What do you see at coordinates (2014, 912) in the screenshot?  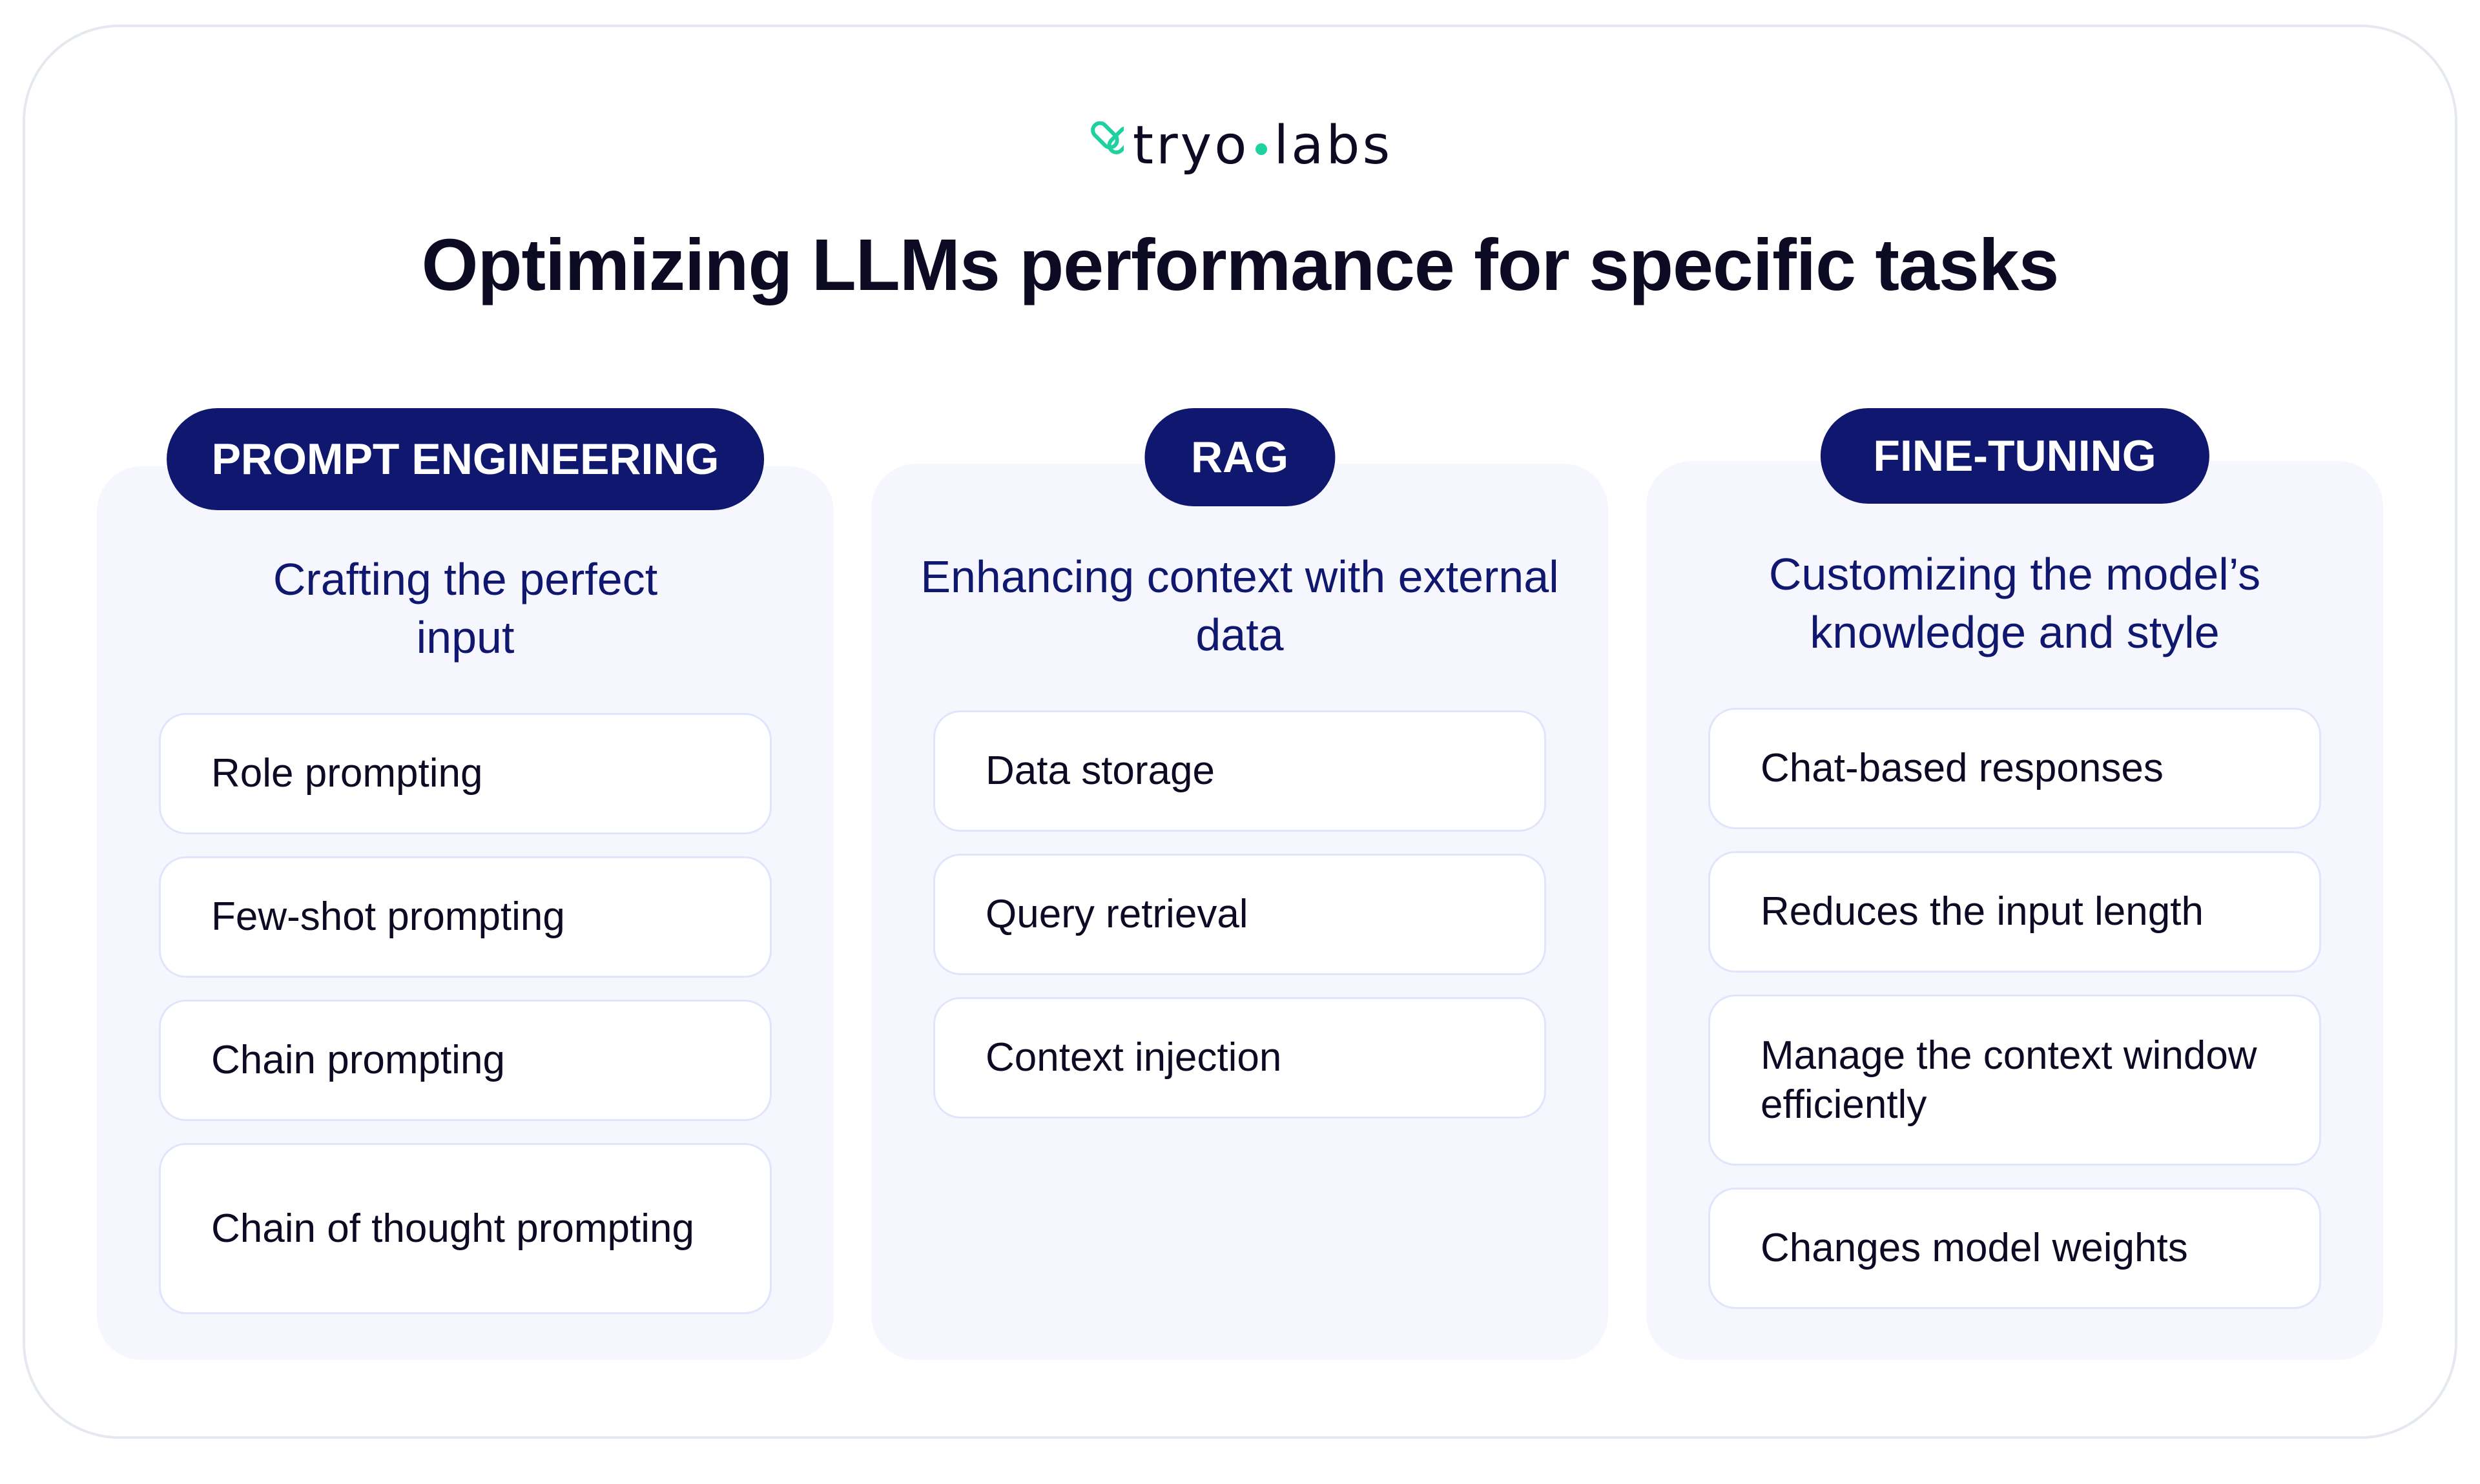 I see `technique-item: Reduces the input length` at bounding box center [2014, 912].